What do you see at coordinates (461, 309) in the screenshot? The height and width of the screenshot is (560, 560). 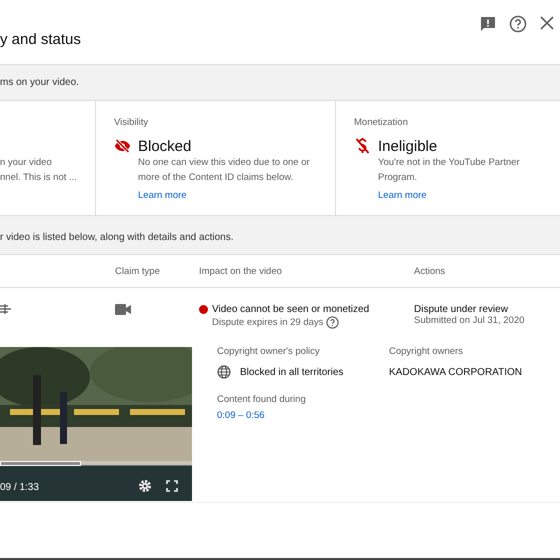 I see `action-status: Dispute under review` at bounding box center [461, 309].